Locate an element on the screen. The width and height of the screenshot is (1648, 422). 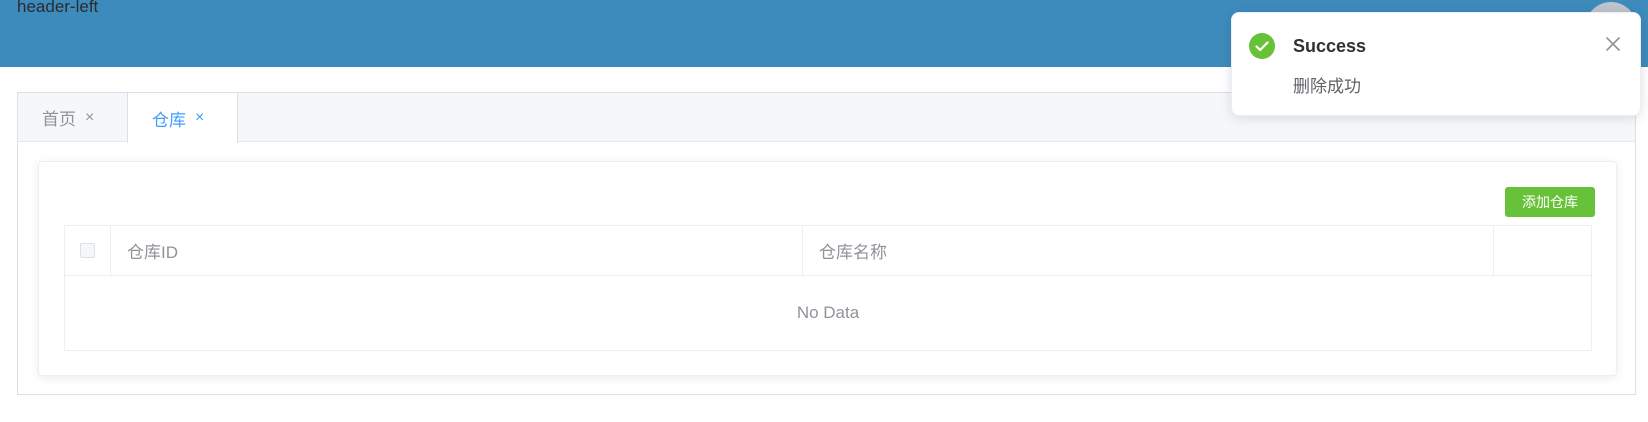
select-all-cell is located at coordinates (88, 250).